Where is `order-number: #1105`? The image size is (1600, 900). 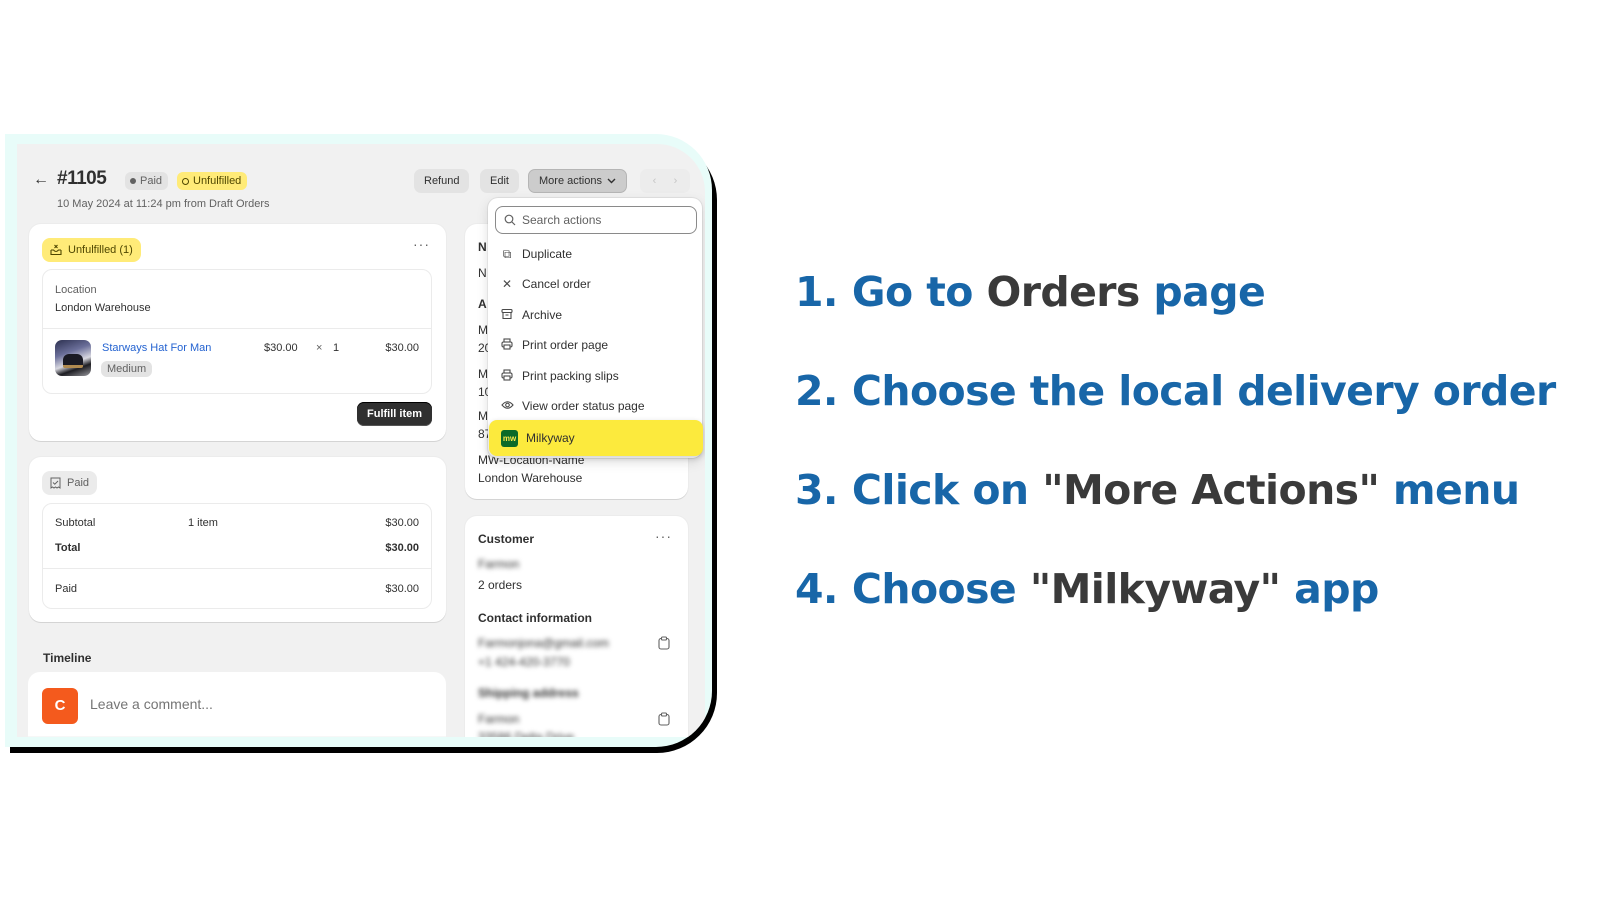
order-number: #1105 is located at coordinates (82, 178).